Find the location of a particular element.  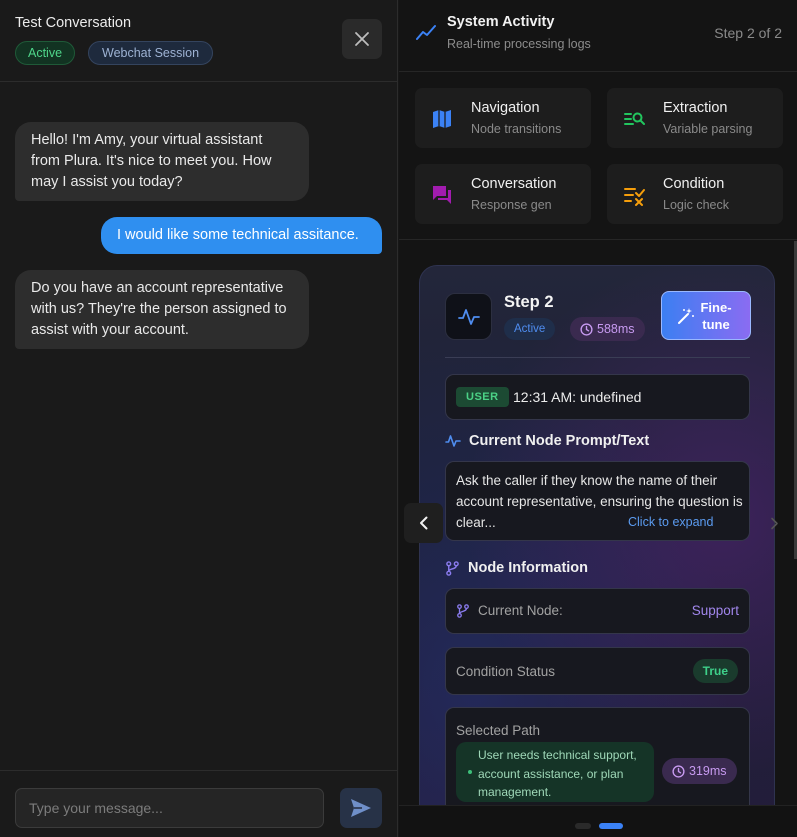

user-event-text: 12:31 AM: undefined is located at coordinates (577, 397).